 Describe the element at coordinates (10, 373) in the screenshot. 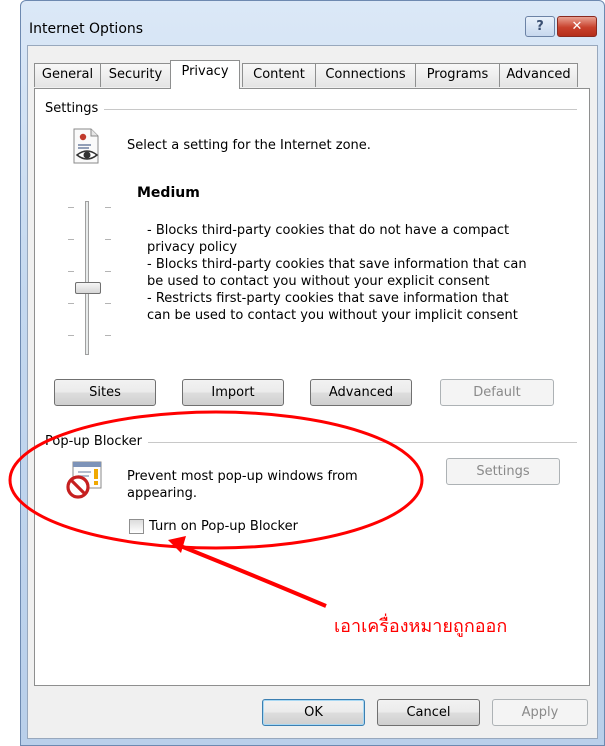

I see `background-strip` at that location.